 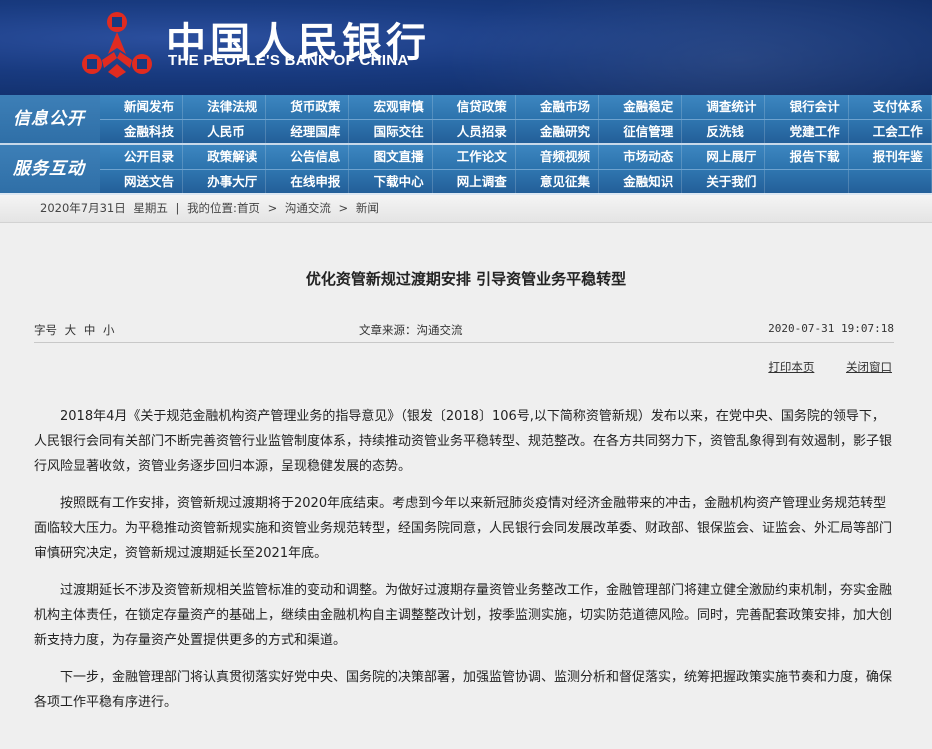 I want to click on nav-item: 党建工作, so click(x=807, y=132).